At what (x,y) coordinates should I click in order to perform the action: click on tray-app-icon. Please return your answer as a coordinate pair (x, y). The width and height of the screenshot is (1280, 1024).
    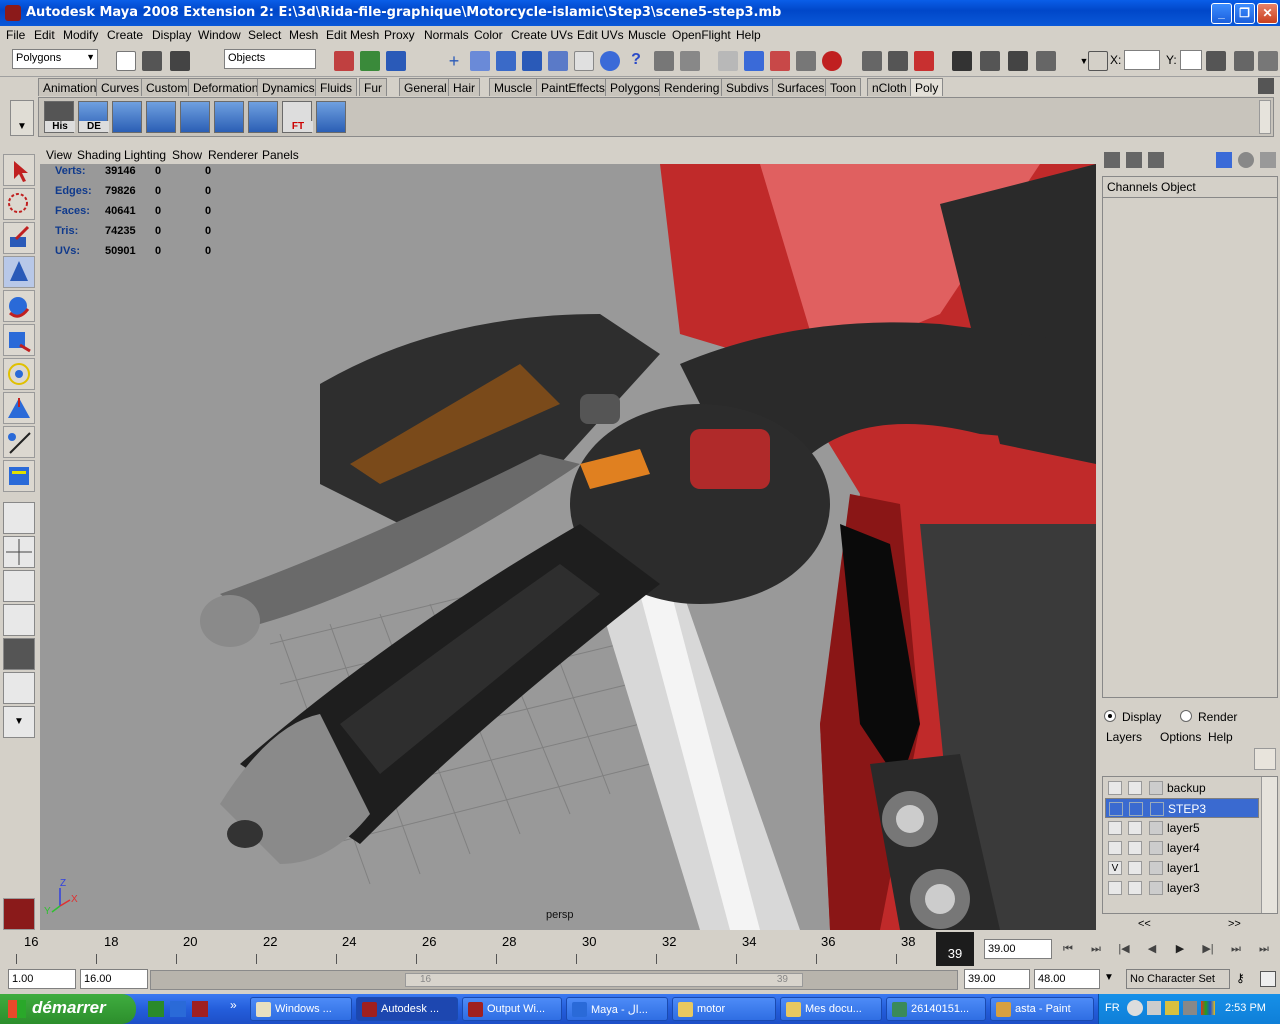
    Looking at the image, I should click on (1172, 1008).